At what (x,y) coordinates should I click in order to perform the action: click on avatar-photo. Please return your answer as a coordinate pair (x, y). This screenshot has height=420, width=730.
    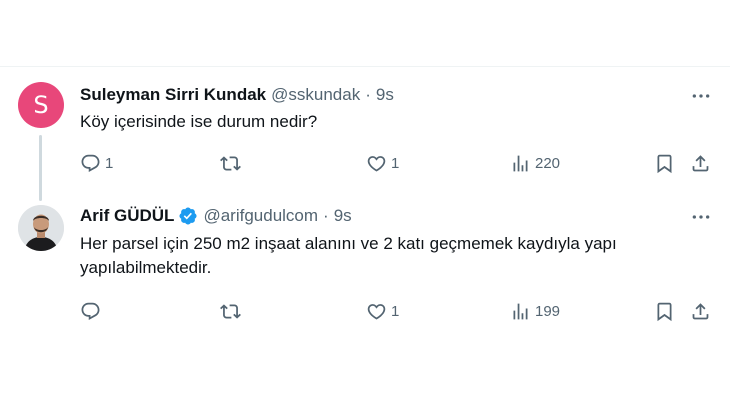
    Looking at the image, I should click on (41, 228).